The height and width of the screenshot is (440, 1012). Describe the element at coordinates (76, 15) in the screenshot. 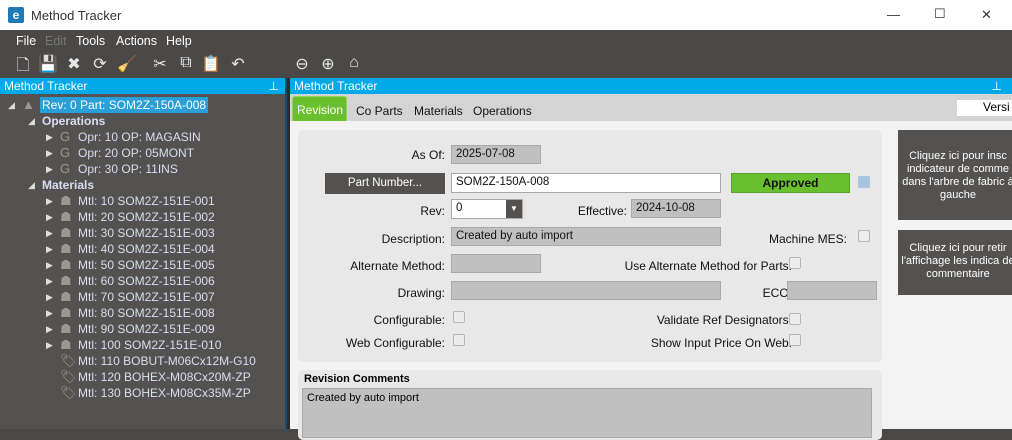

I see `window-title: Method Tracker` at that location.